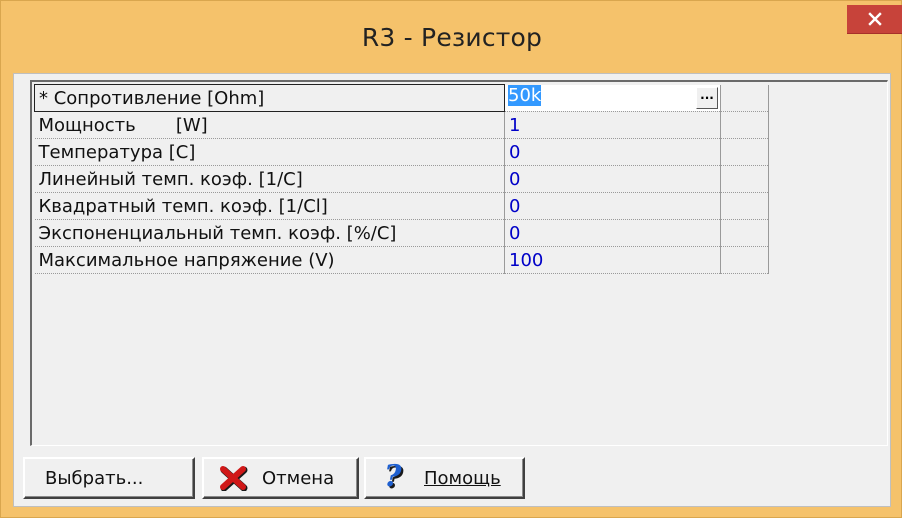 Image resolution: width=902 pixels, height=518 pixels. I want to click on property-name: * Сопротивление [Ohm], so click(269, 98).